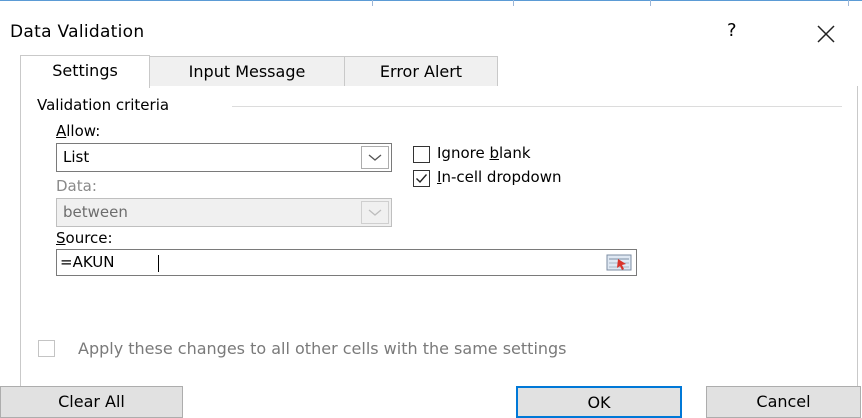 This screenshot has width=862, height=418. Describe the element at coordinates (494, 153) in the screenshot. I see `ignore-blank-label-mnemonic: b` at that location.